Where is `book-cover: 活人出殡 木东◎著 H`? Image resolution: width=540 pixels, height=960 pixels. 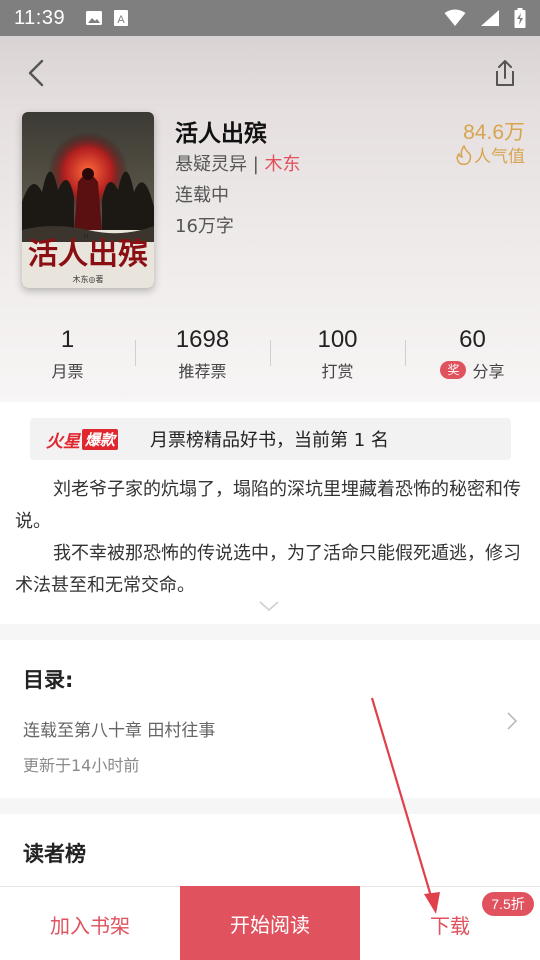
book-cover: 活人出殡 木东◎著 H is located at coordinates (88, 200).